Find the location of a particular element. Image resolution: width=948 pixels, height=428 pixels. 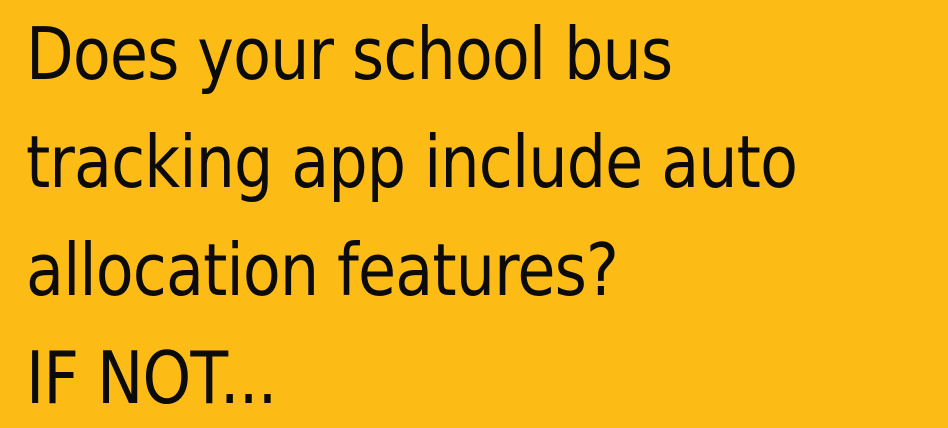

headline-line-3: allocation features? is located at coordinates (322, 270).